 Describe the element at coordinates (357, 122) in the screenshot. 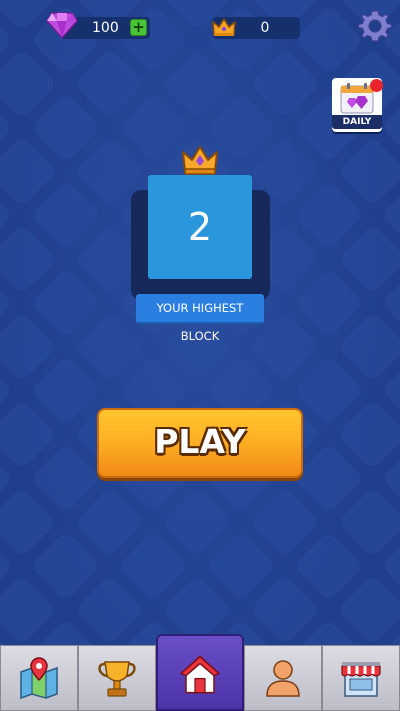

I see `daily-label: DAILY` at that location.